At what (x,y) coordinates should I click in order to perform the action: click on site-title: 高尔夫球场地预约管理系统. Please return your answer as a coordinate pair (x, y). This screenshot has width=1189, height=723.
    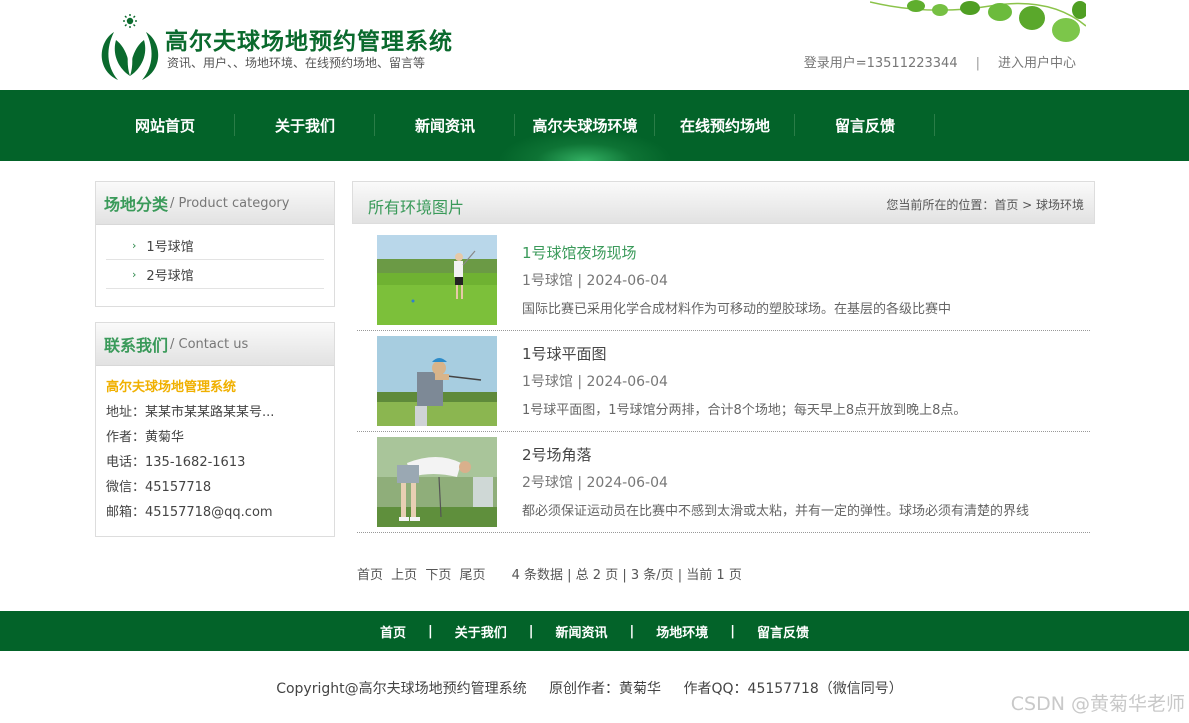
    Looking at the image, I should click on (309, 42).